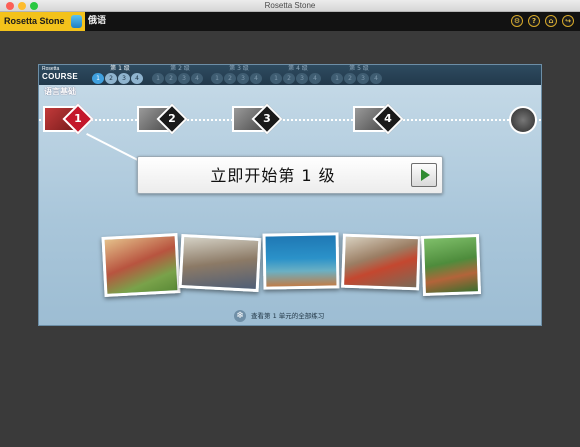  I want to click on home-icon: ⌂, so click(551, 21).